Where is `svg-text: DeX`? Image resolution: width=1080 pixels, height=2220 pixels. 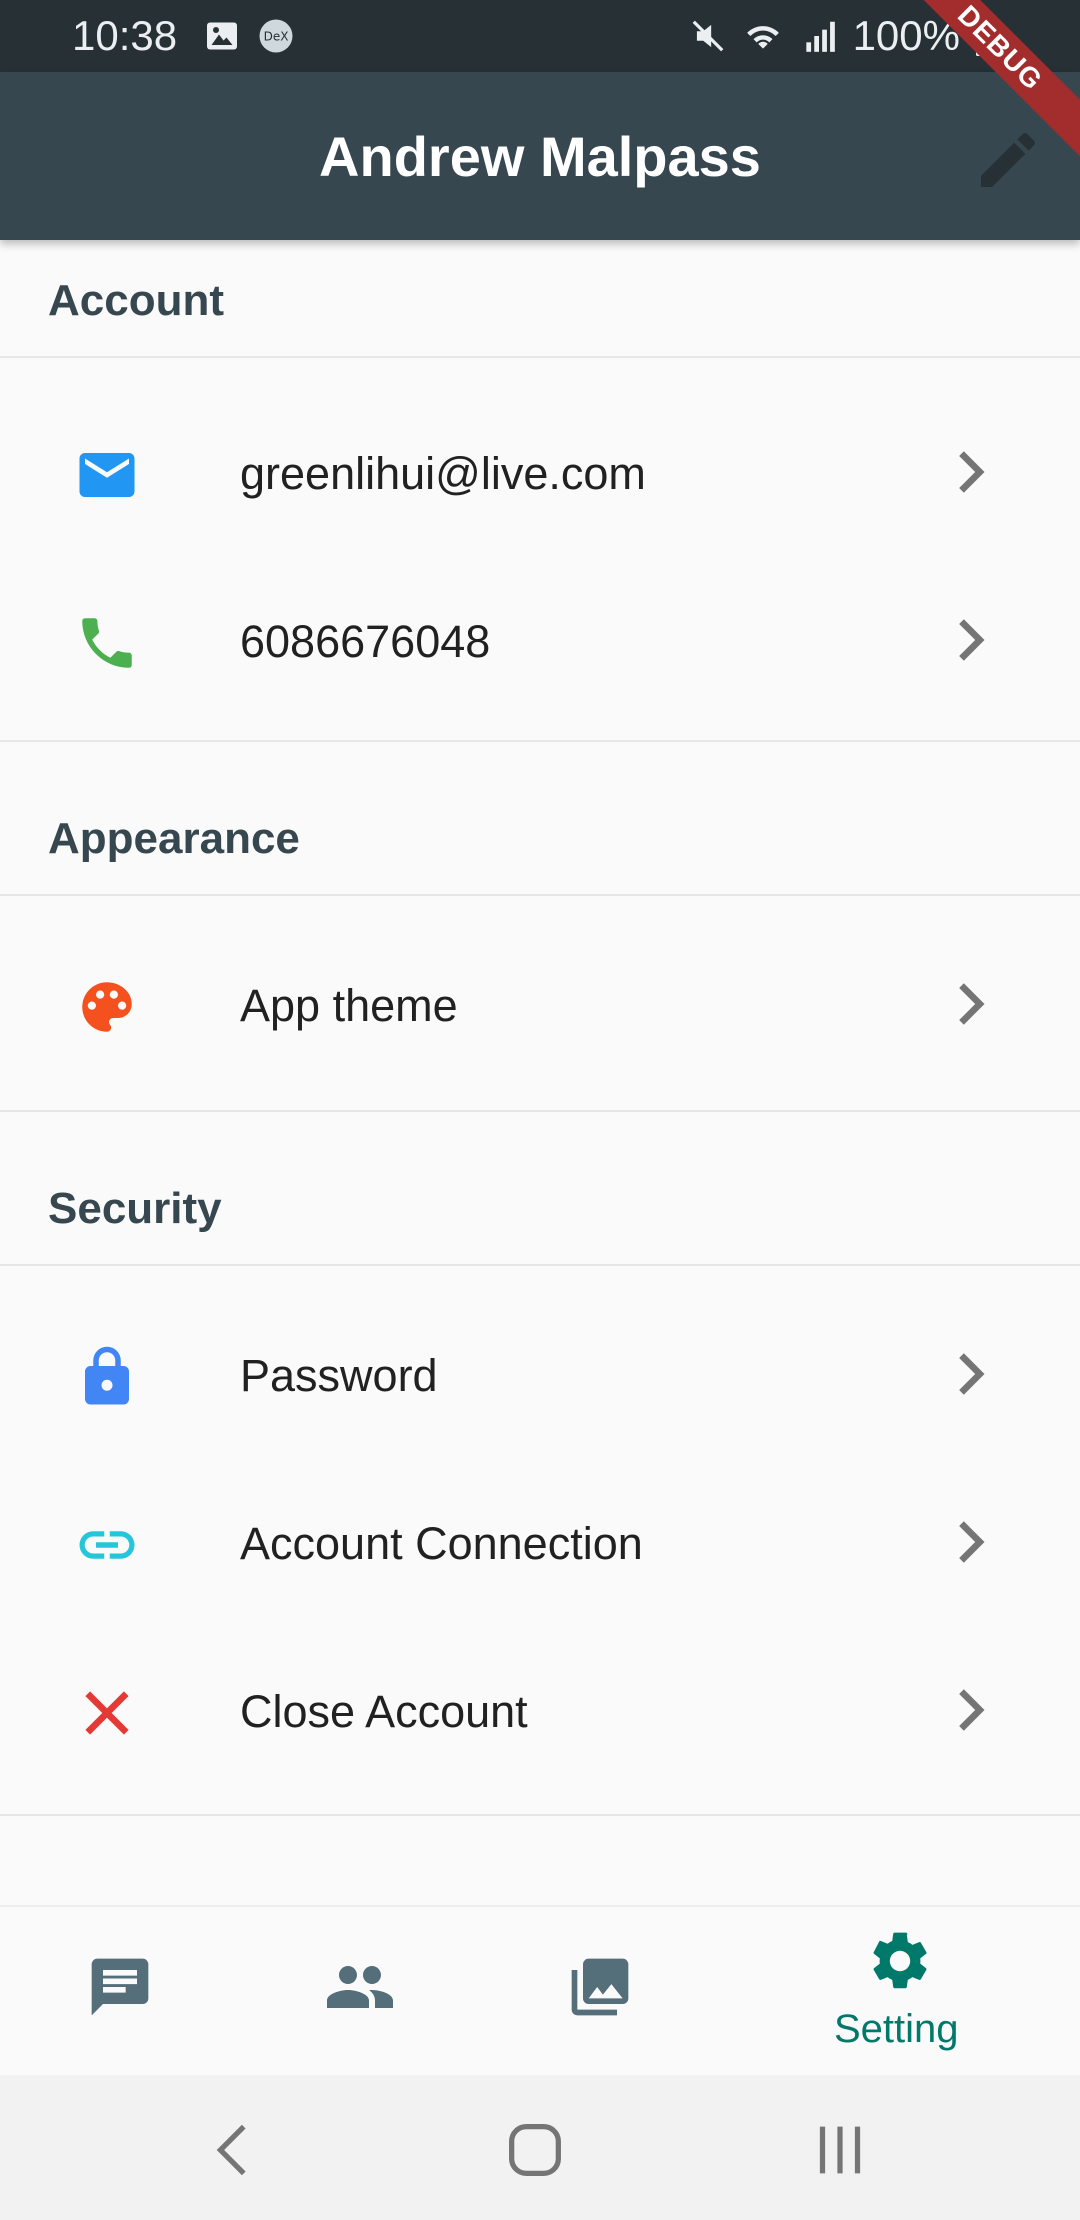 svg-text: DeX is located at coordinates (276, 37).